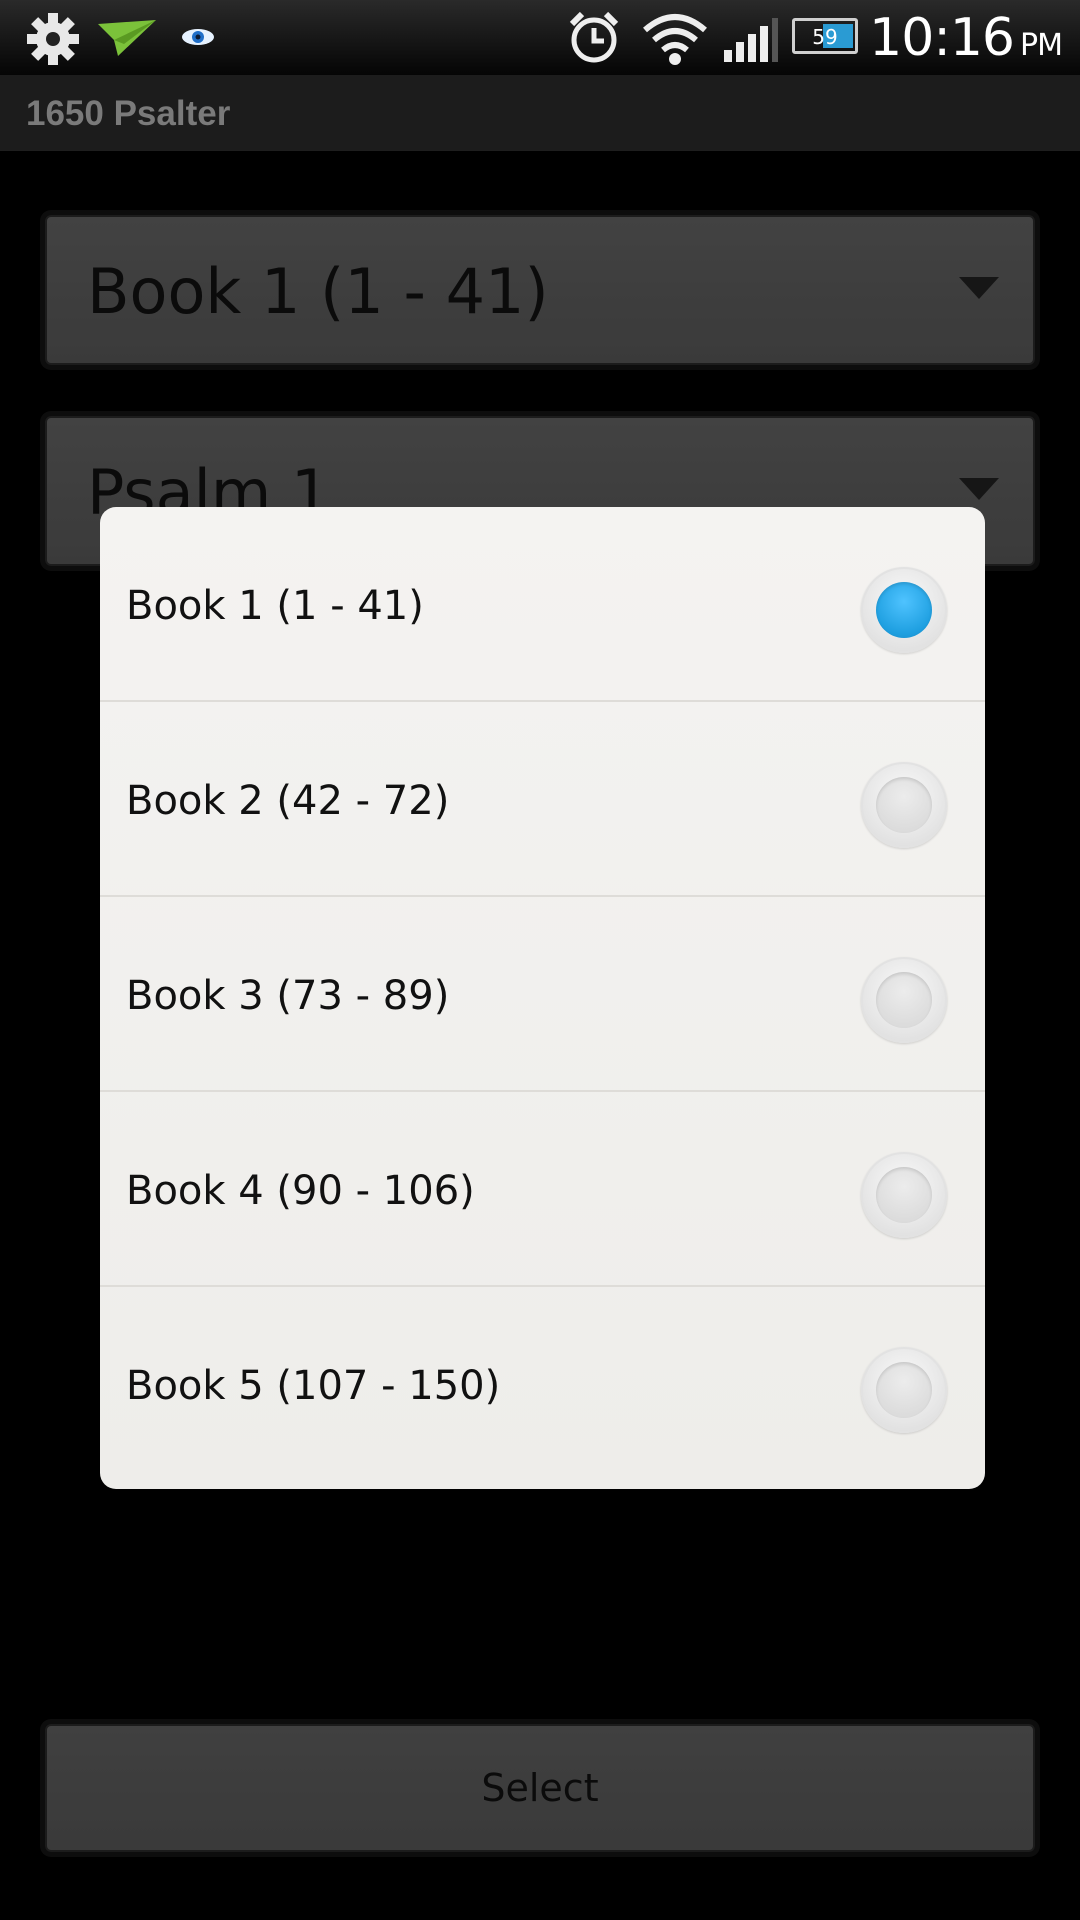 Image resolution: width=1080 pixels, height=1920 pixels. I want to click on battery-level: 59, so click(825, 37).